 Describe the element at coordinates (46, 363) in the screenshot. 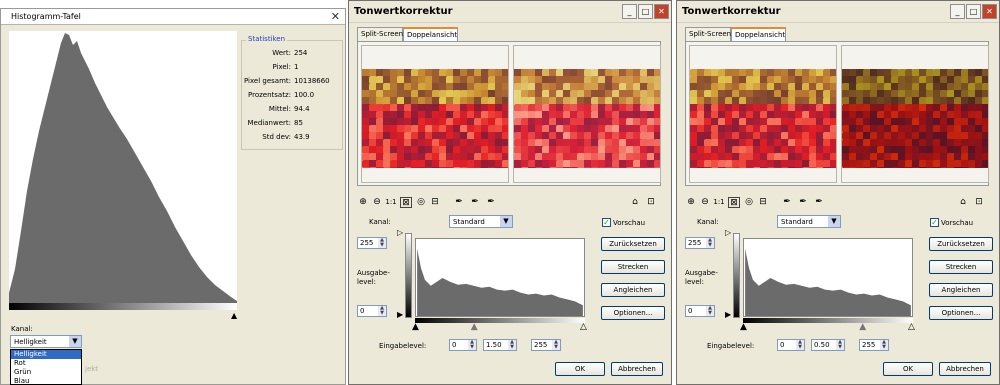

I see `channel-option: Rot` at that location.